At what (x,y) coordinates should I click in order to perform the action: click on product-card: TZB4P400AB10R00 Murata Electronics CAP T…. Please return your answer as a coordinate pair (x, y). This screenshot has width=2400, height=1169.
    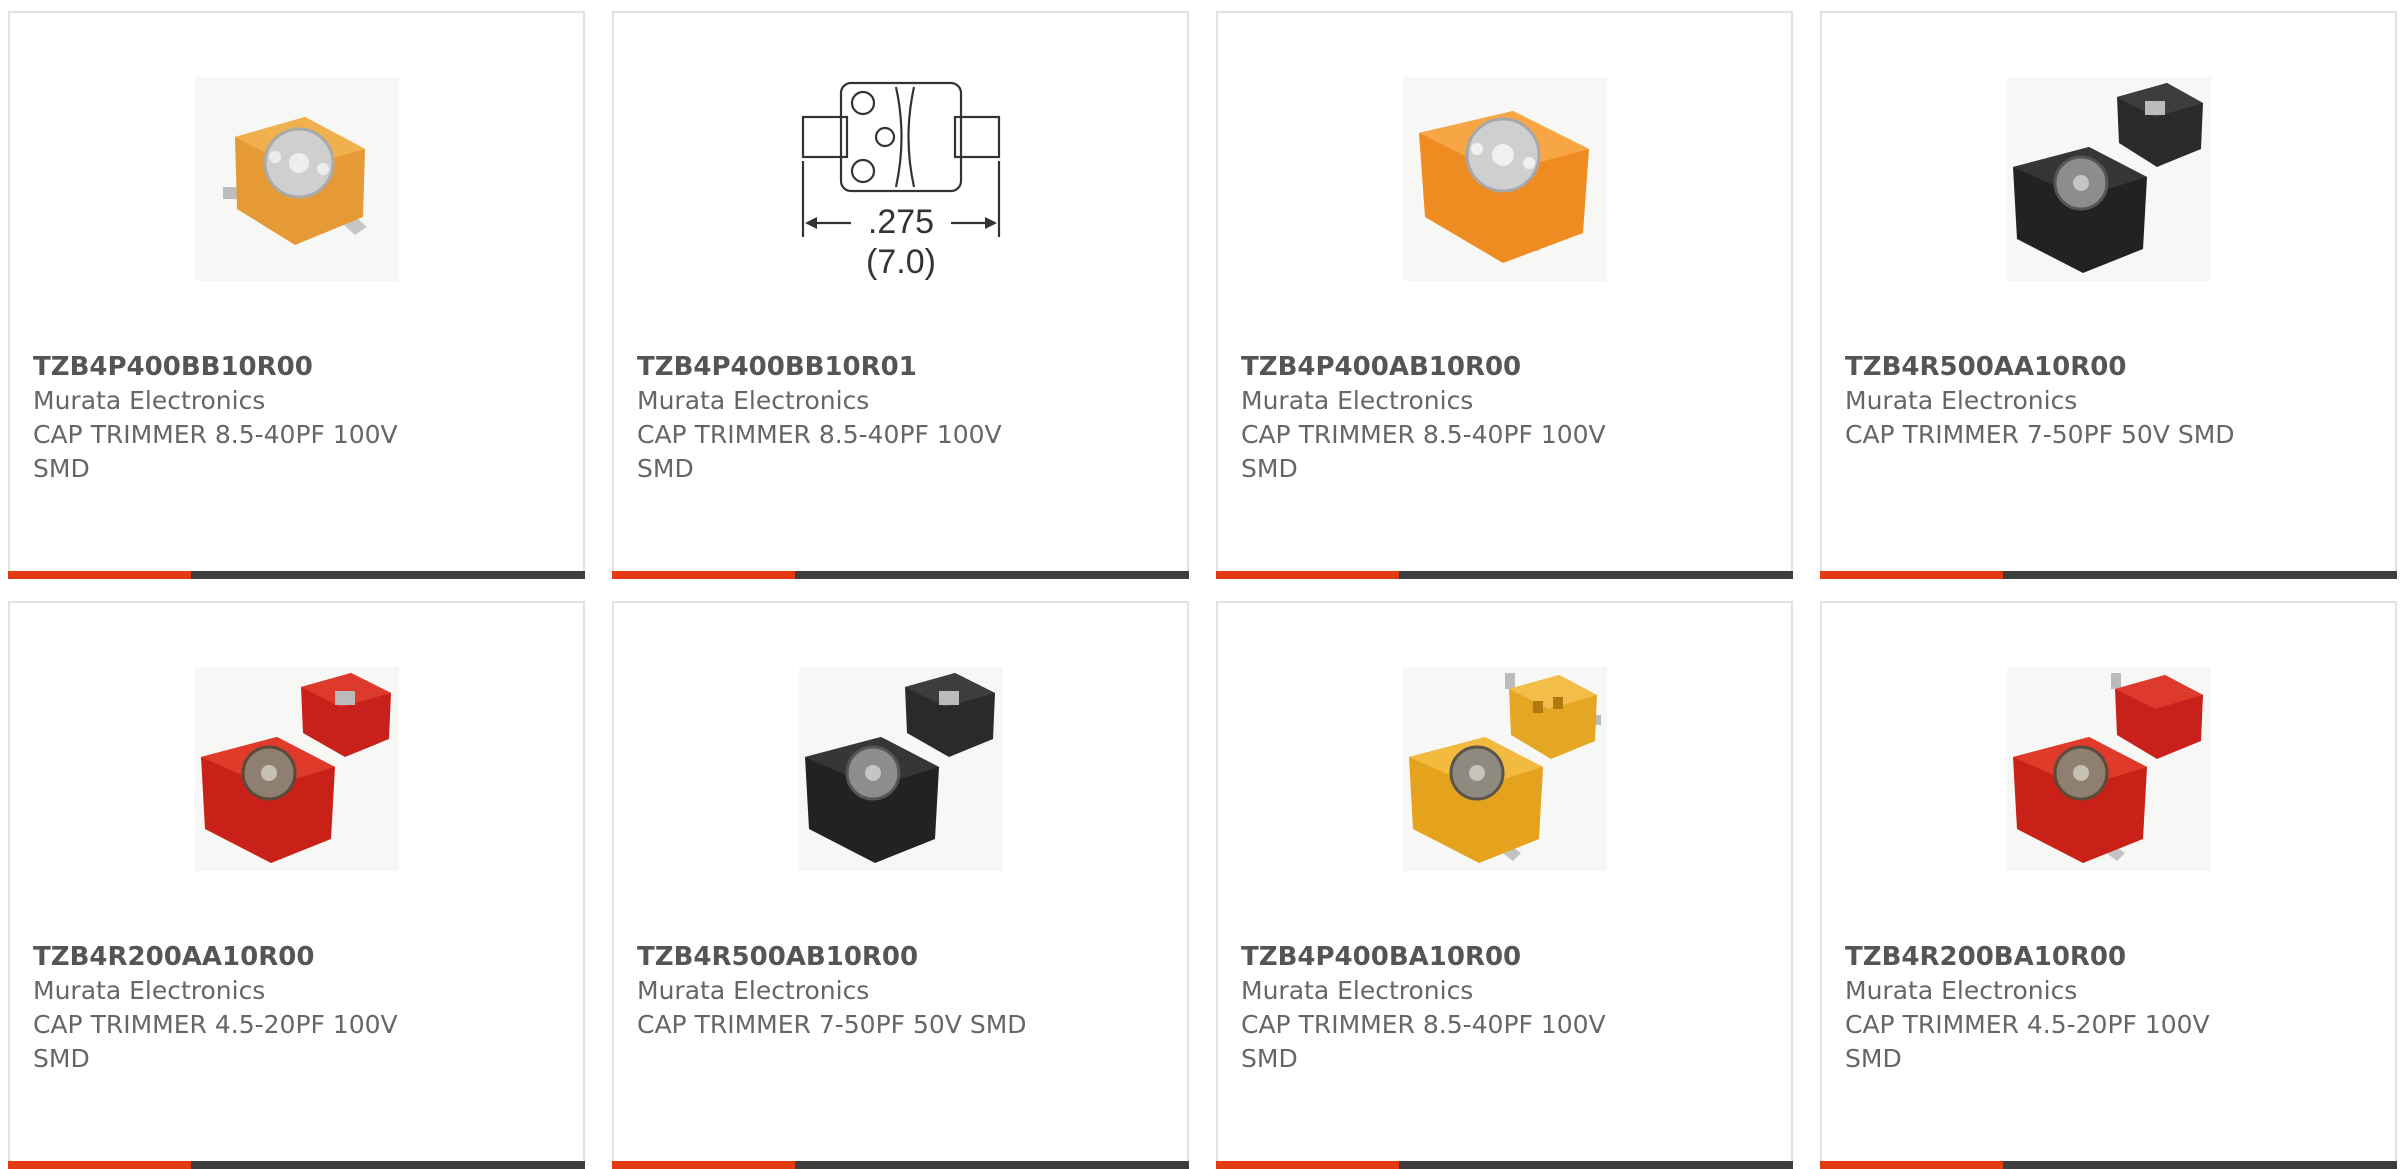
    Looking at the image, I should click on (1504, 295).